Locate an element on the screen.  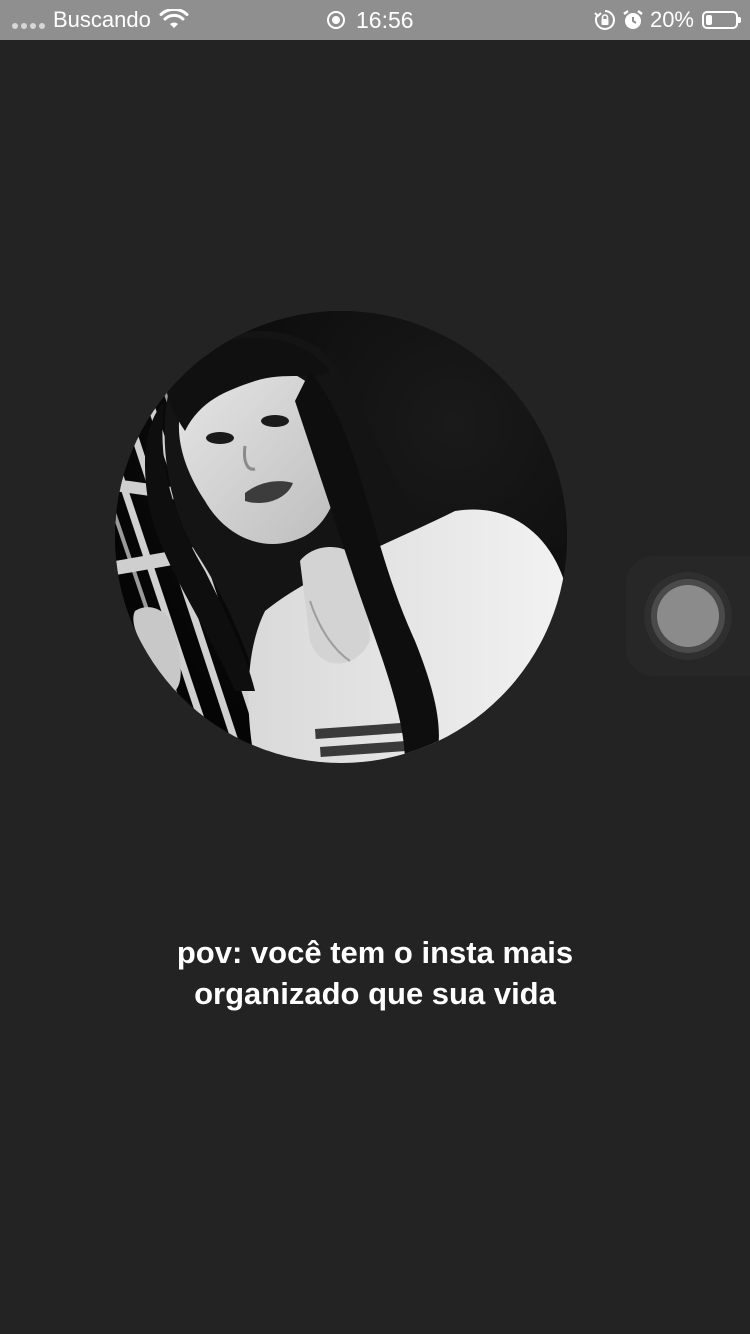
orientation-lock-icon is located at coordinates (604, 20).